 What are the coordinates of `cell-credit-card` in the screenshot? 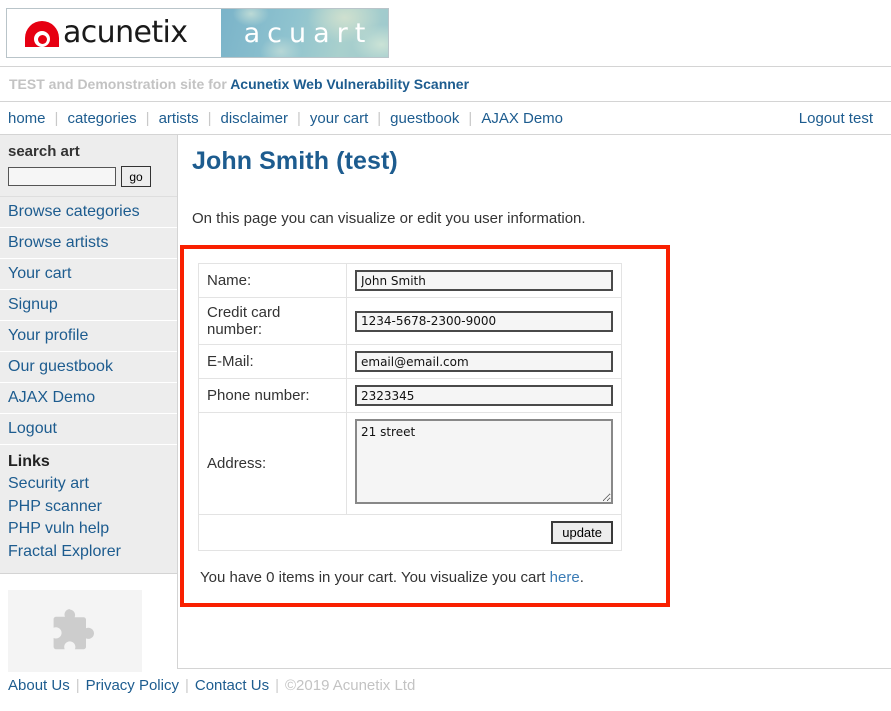 It's located at (484, 321).